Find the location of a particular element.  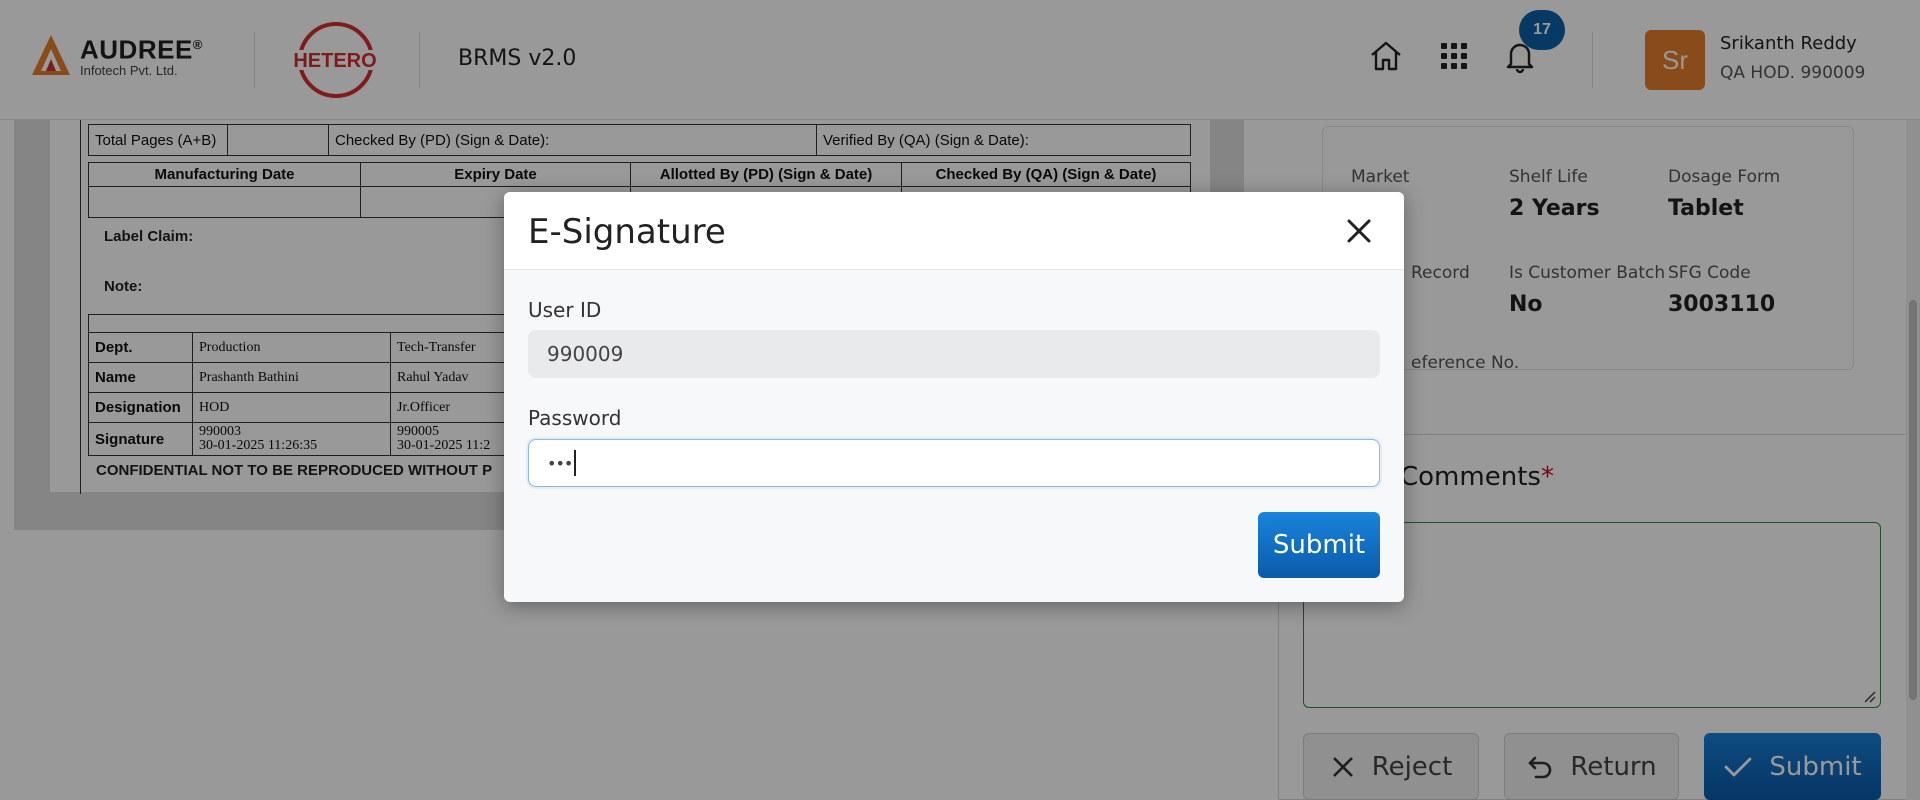

password-label: Password is located at coordinates (575, 418).